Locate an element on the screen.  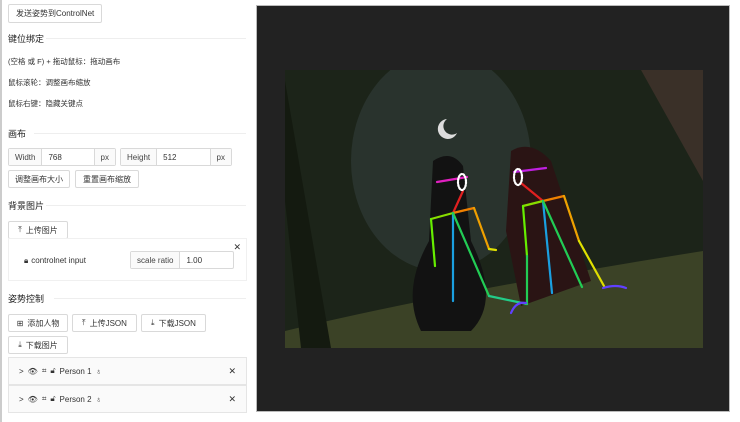
person-row: > 👁︎ ⌗ 🔓︎ Person 2 ♁ ✕ is located at coordinates (127, 399).